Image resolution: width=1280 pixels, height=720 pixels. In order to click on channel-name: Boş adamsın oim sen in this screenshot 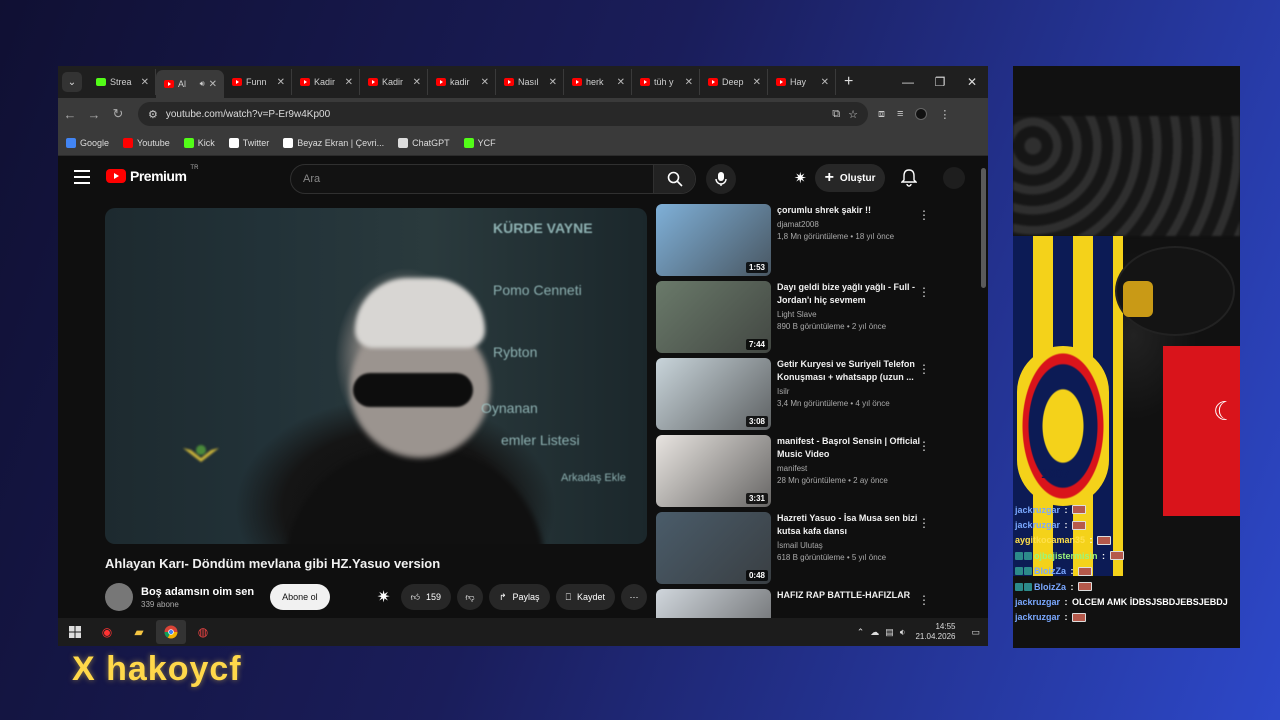, I will do `click(197, 592)`.